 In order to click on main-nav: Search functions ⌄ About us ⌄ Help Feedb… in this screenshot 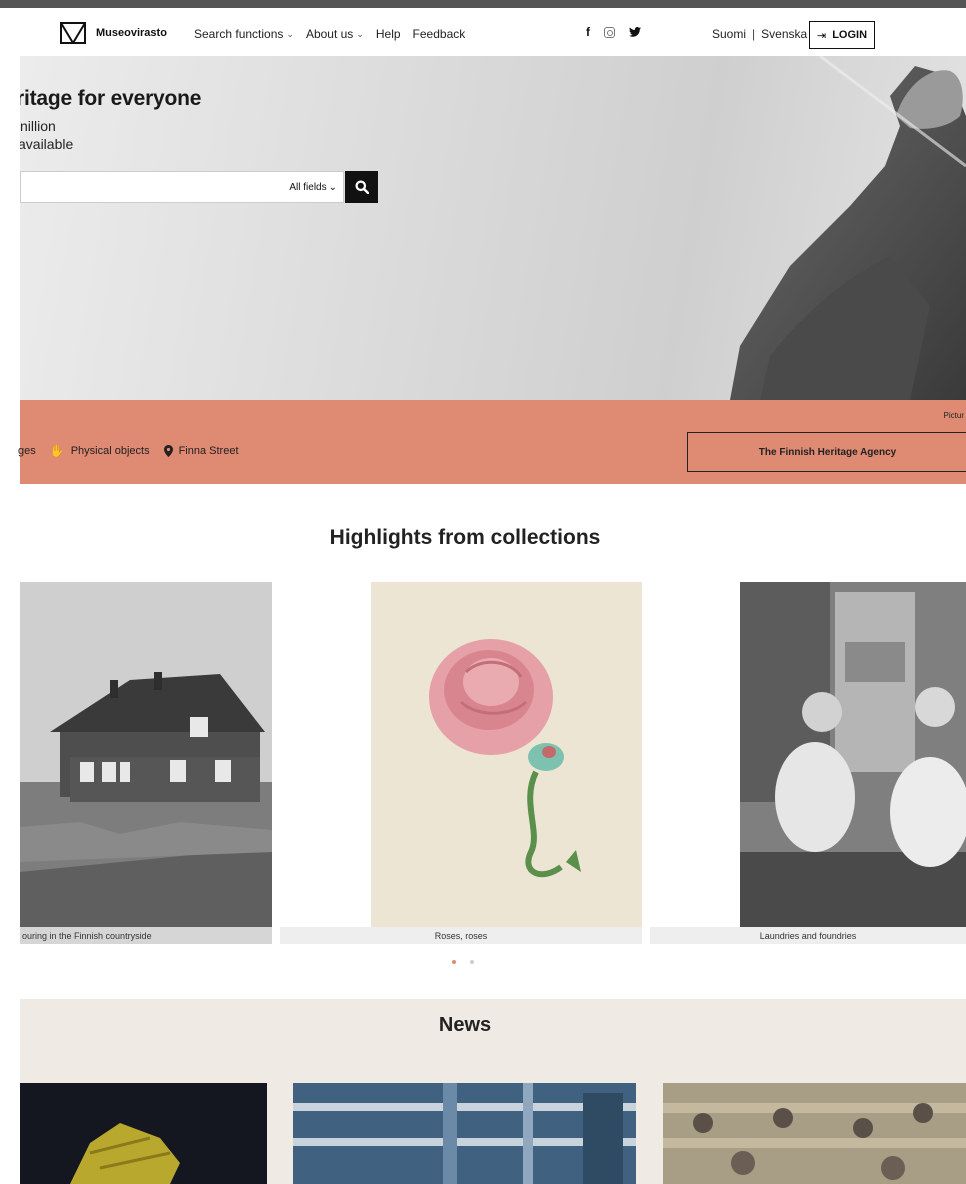, I will do `click(329, 34)`.